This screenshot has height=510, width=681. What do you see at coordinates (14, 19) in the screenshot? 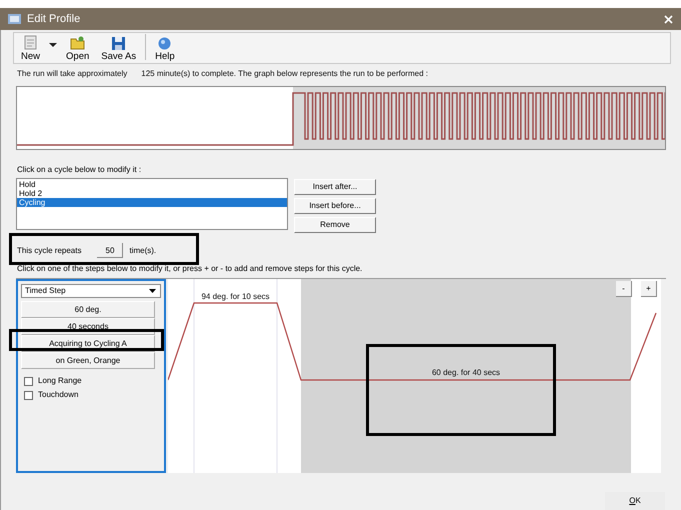
I see `app-icon` at bounding box center [14, 19].